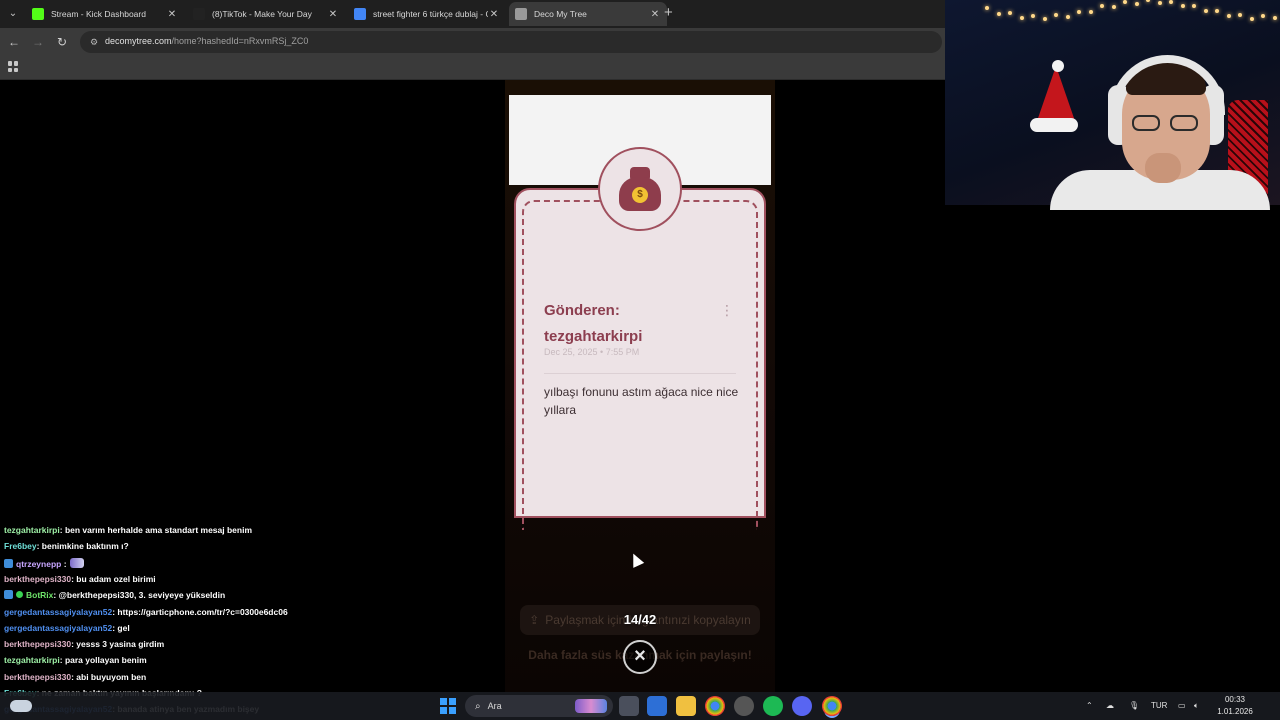 This screenshot has width=1280, height=720. What do you see at coordinates (1159, 706) in the screenshot?
I see `language-indicator: TUR` at bounding box center [1159, 706].